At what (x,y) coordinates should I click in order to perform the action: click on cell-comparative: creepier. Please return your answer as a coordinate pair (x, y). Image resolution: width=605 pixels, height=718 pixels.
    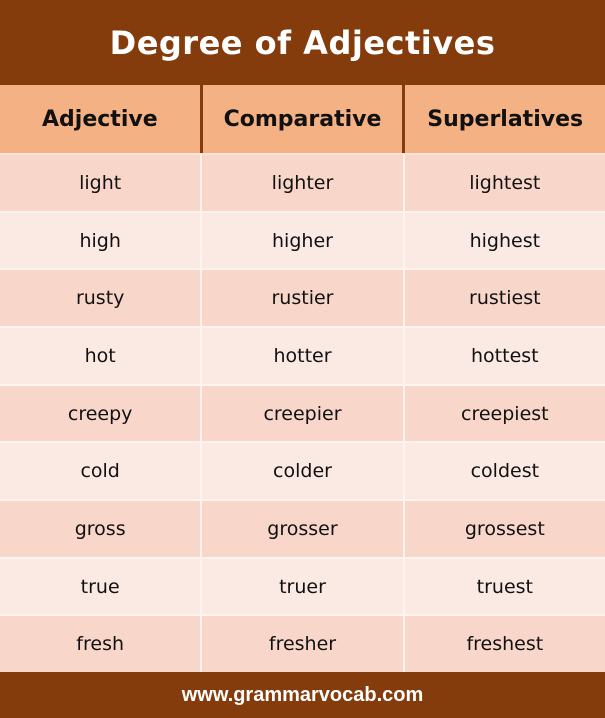
    Looking at the image, I should click on (301, 413).